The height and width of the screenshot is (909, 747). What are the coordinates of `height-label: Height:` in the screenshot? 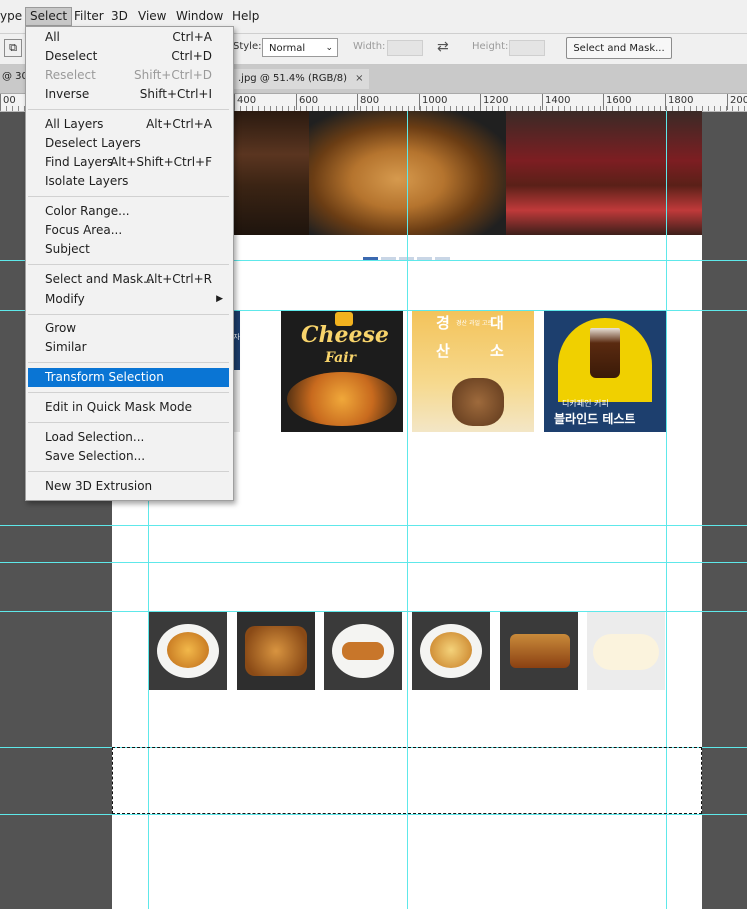 It's located at (490, 46).